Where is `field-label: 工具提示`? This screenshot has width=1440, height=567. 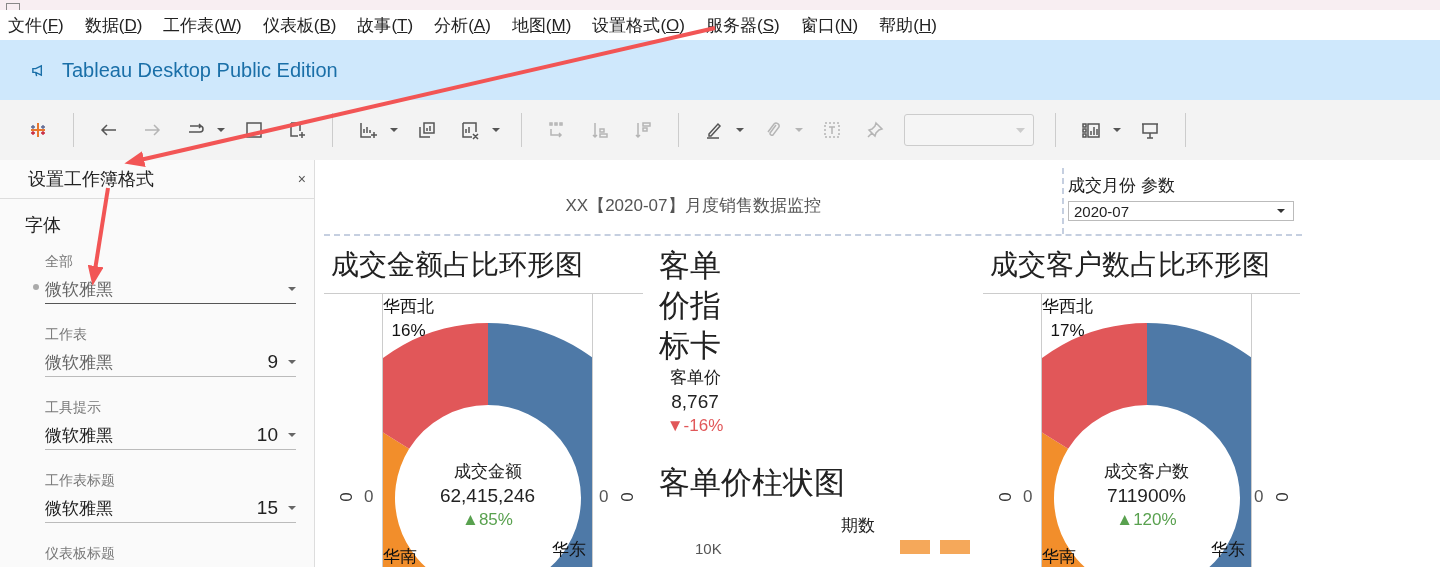 field-label: 工具提示 is located at coordinates (73, 408).